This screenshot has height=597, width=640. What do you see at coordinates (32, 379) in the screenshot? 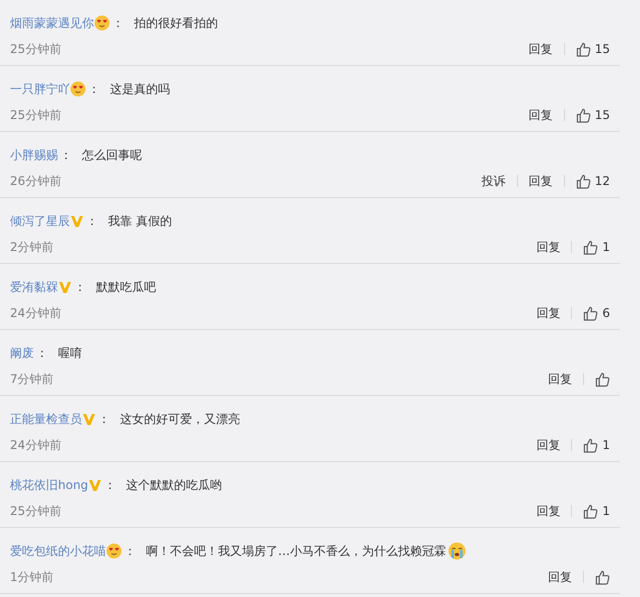
I see `comment-time: 7分钟前` at bounding box center [32, 379].